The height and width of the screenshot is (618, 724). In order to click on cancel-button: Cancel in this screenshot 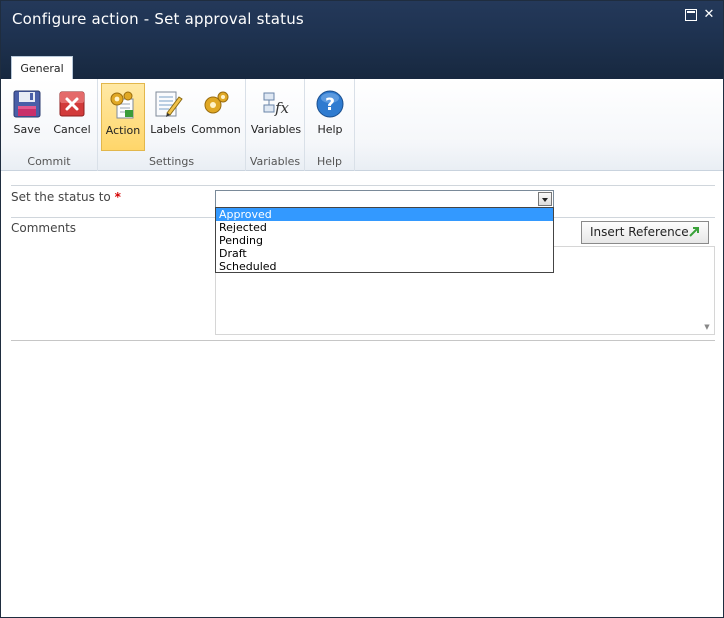, I will do `click(72, 117)`.